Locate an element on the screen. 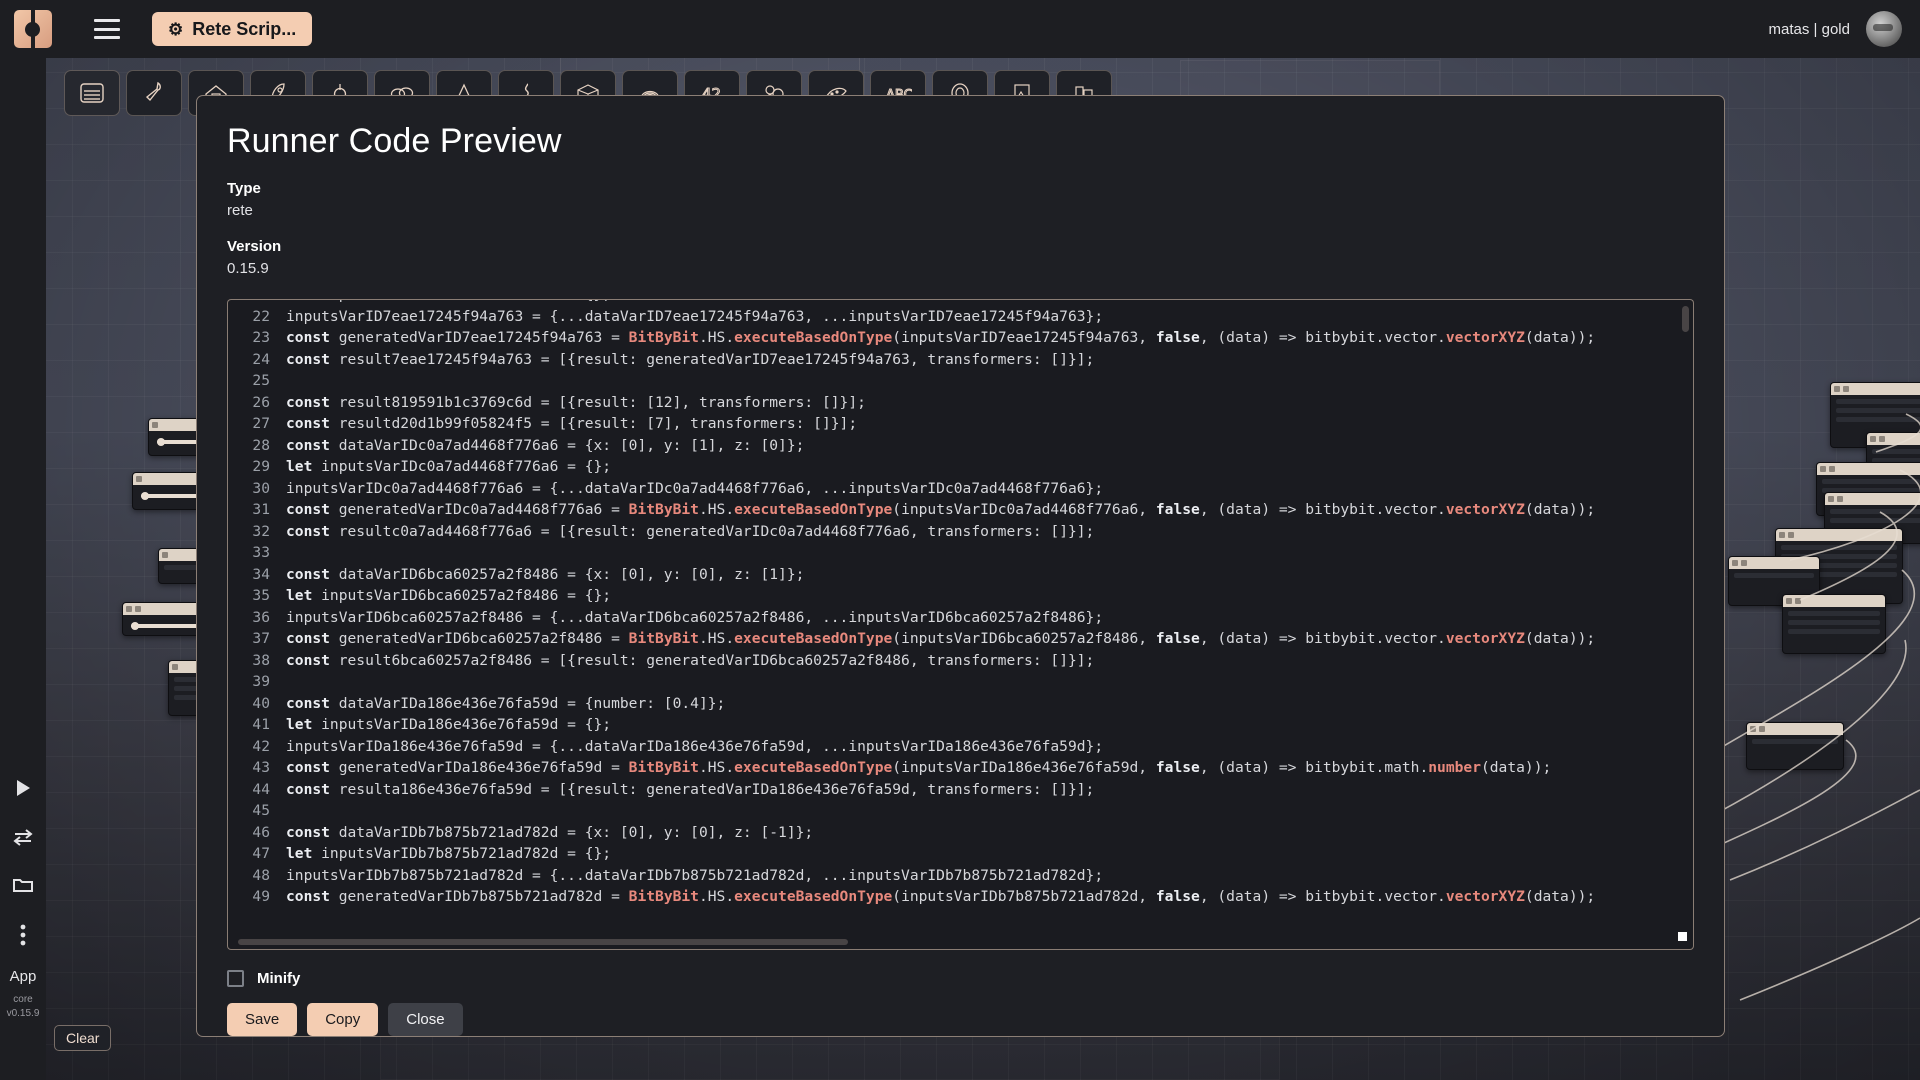  line-number: 46 is located at coordinates (261, 832).